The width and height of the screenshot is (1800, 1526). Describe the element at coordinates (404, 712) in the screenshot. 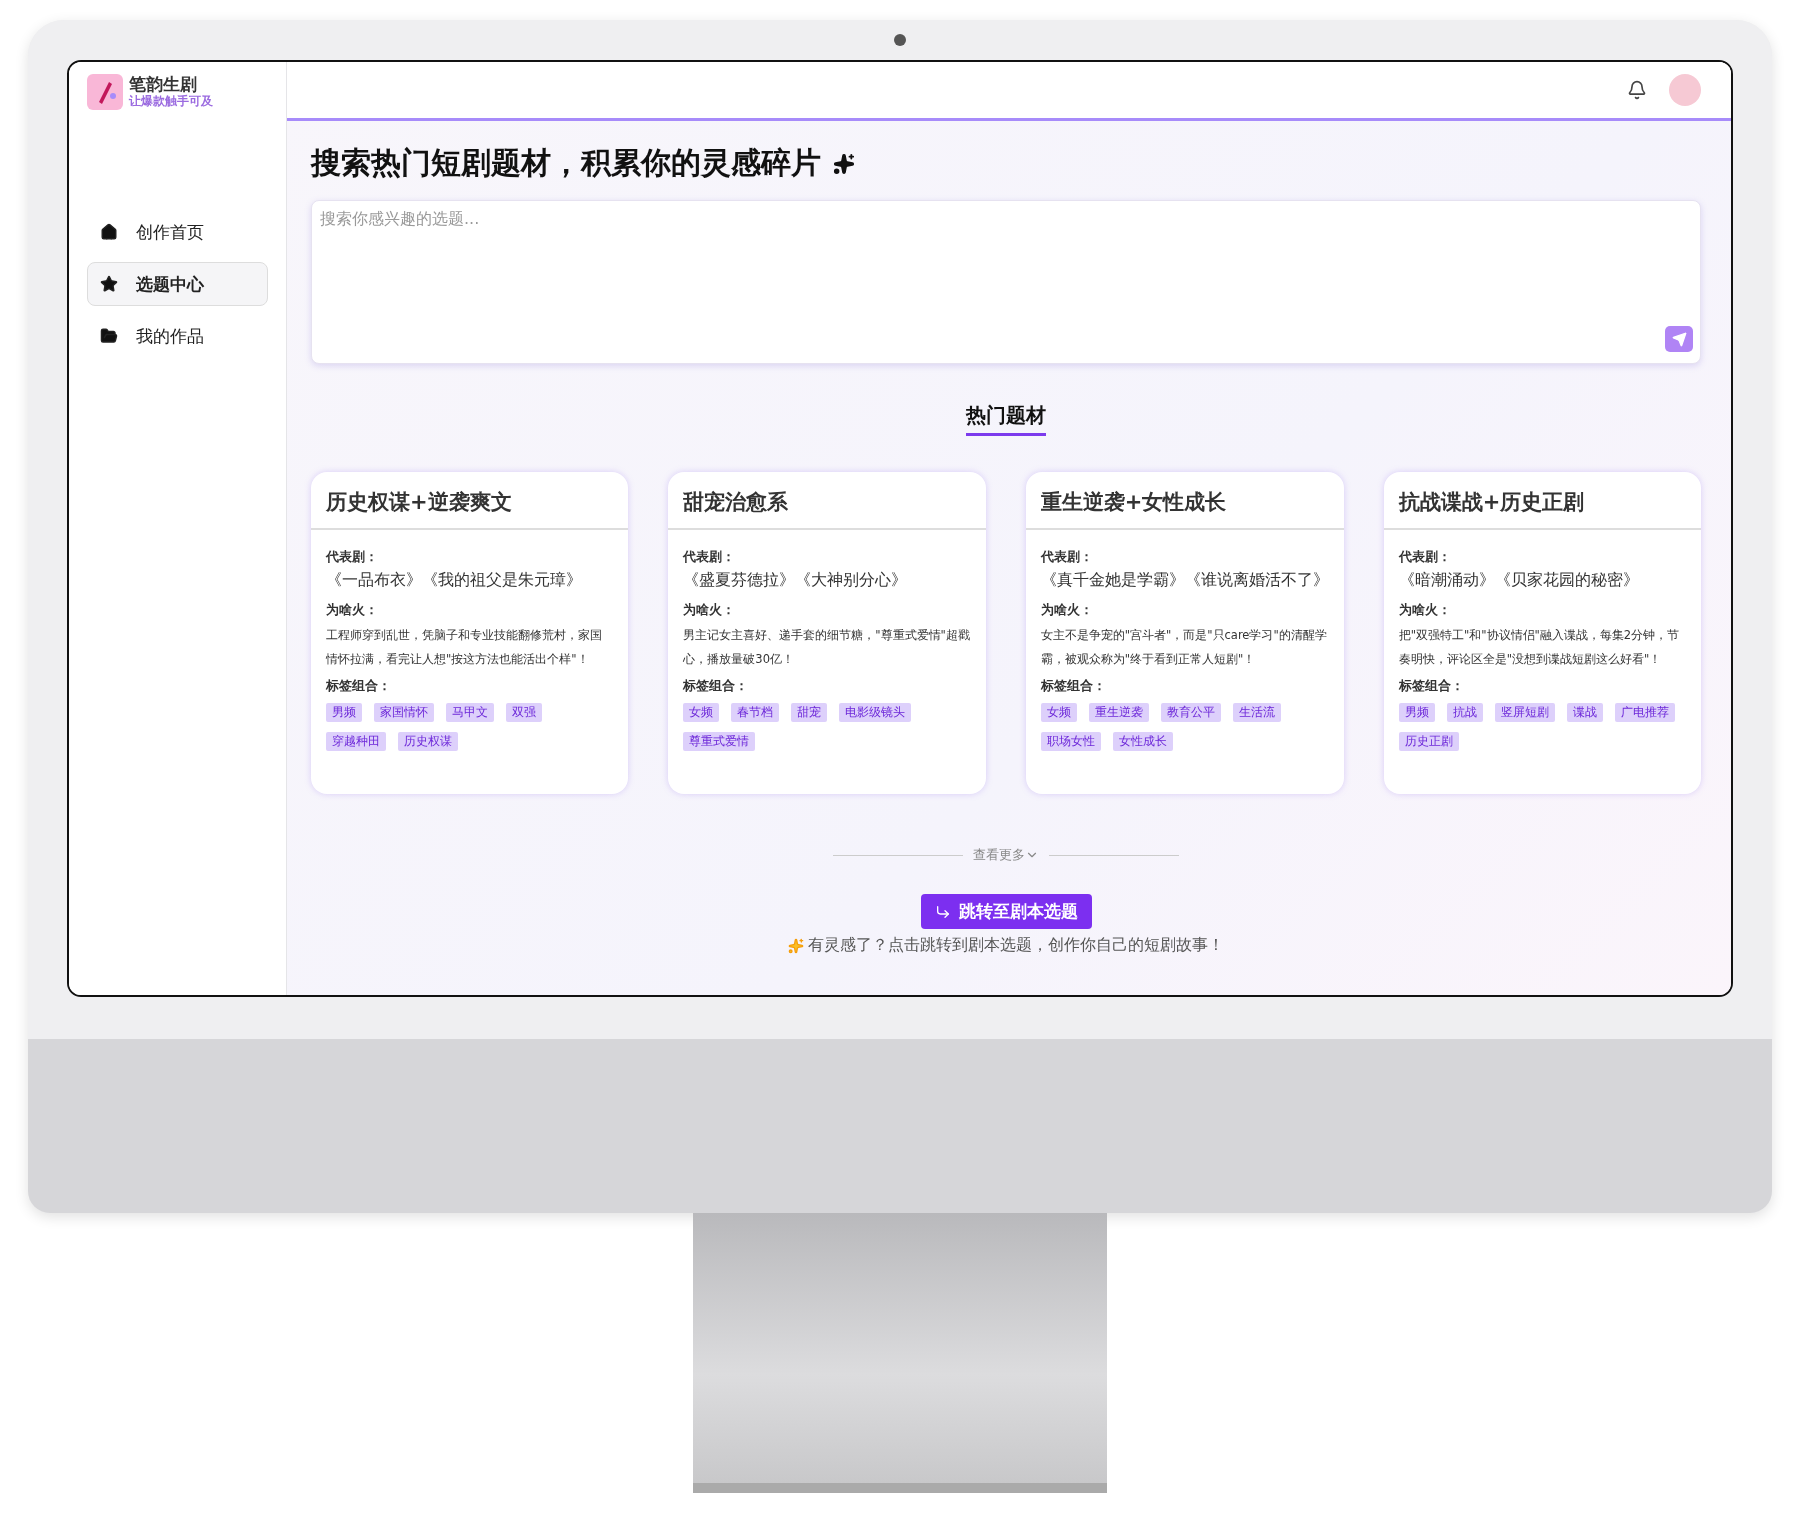

I see `tag: 家国情怀` at that location.